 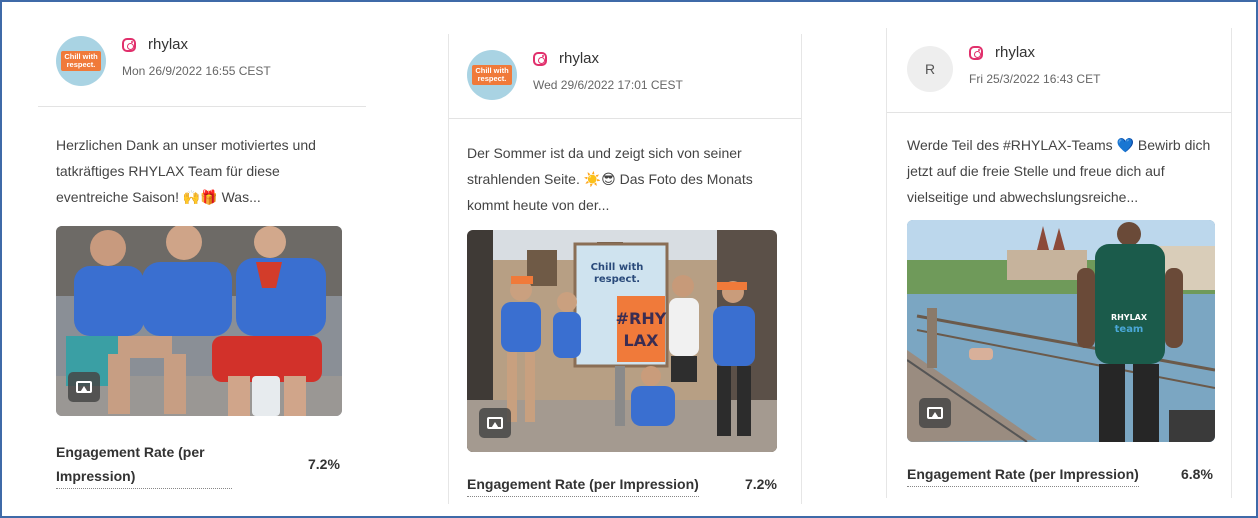 I want to click on post-image: RHYLAX team, so click(x=1061, y=331).